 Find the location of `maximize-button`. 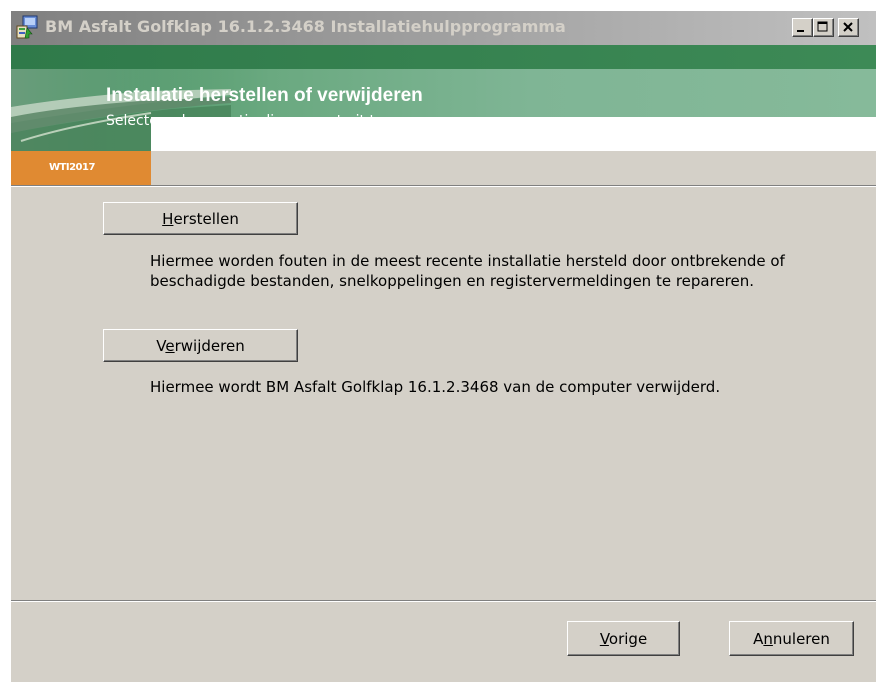

maximize-button is located at coordinates (823, 27).